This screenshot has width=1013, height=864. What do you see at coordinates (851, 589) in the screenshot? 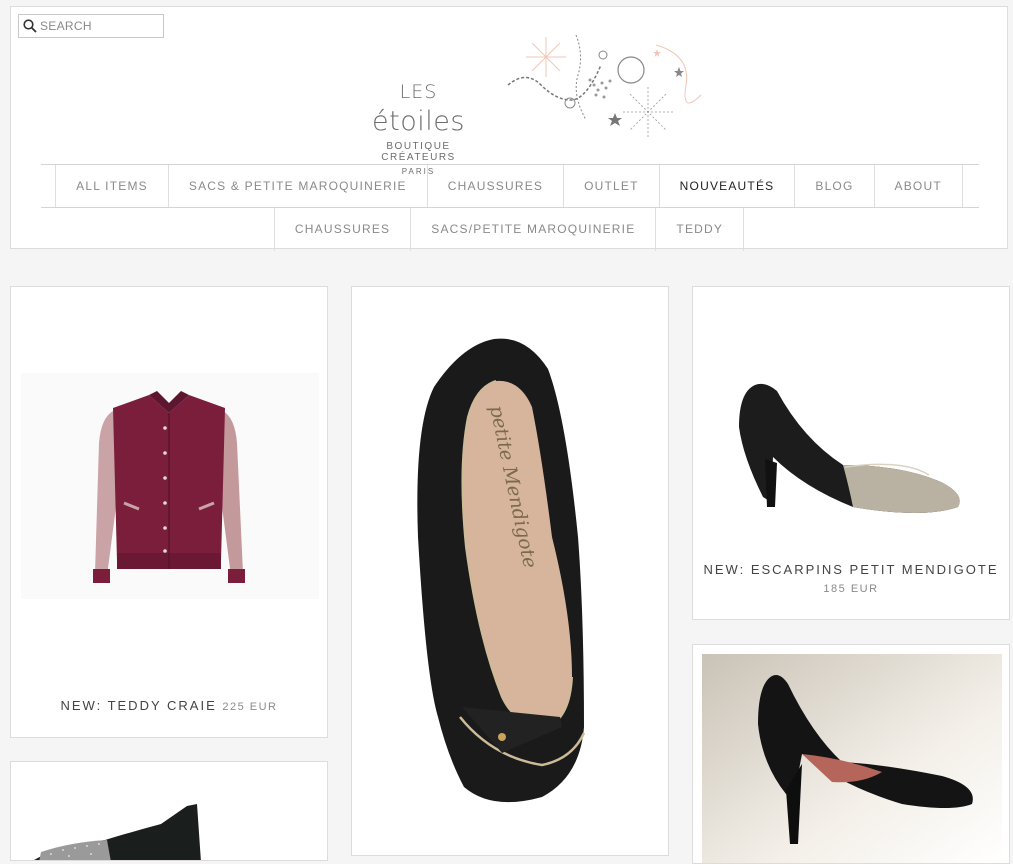
I see `product-price: 185 EUR` at bounding box center [851, 589].